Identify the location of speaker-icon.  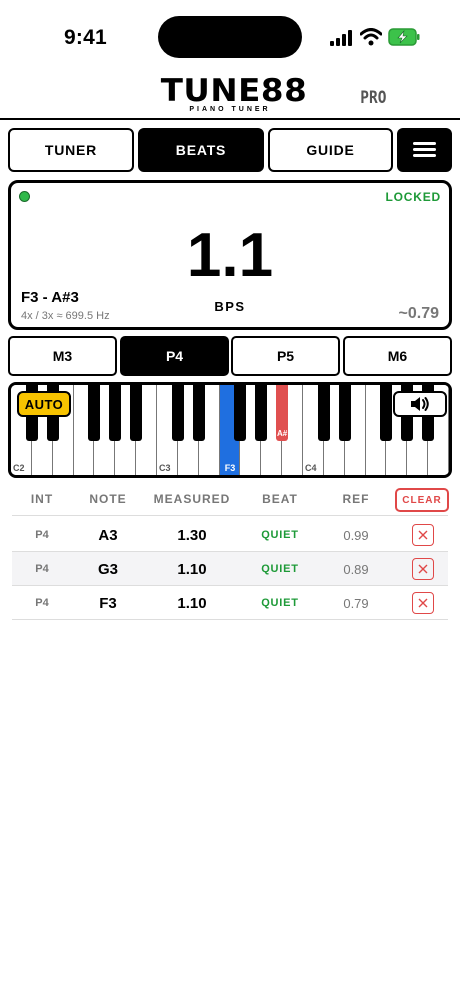
(420, 404).